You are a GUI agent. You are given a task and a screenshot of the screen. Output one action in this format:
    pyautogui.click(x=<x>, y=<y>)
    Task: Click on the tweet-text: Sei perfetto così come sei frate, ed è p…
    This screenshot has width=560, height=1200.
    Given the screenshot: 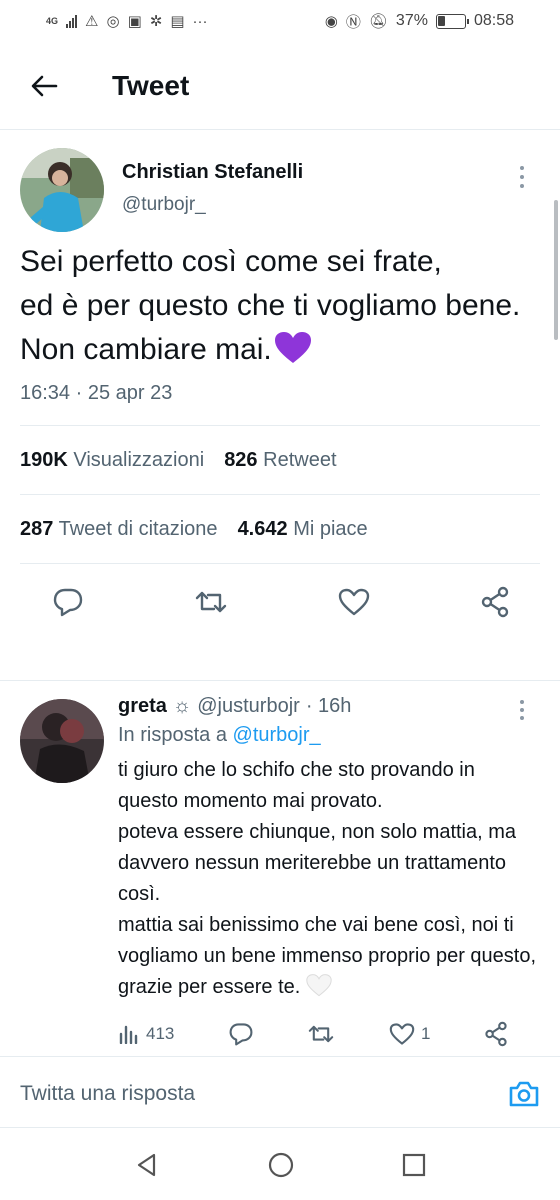 What is the action you would take?
    pyautogui.click(x=280, y=306)
    